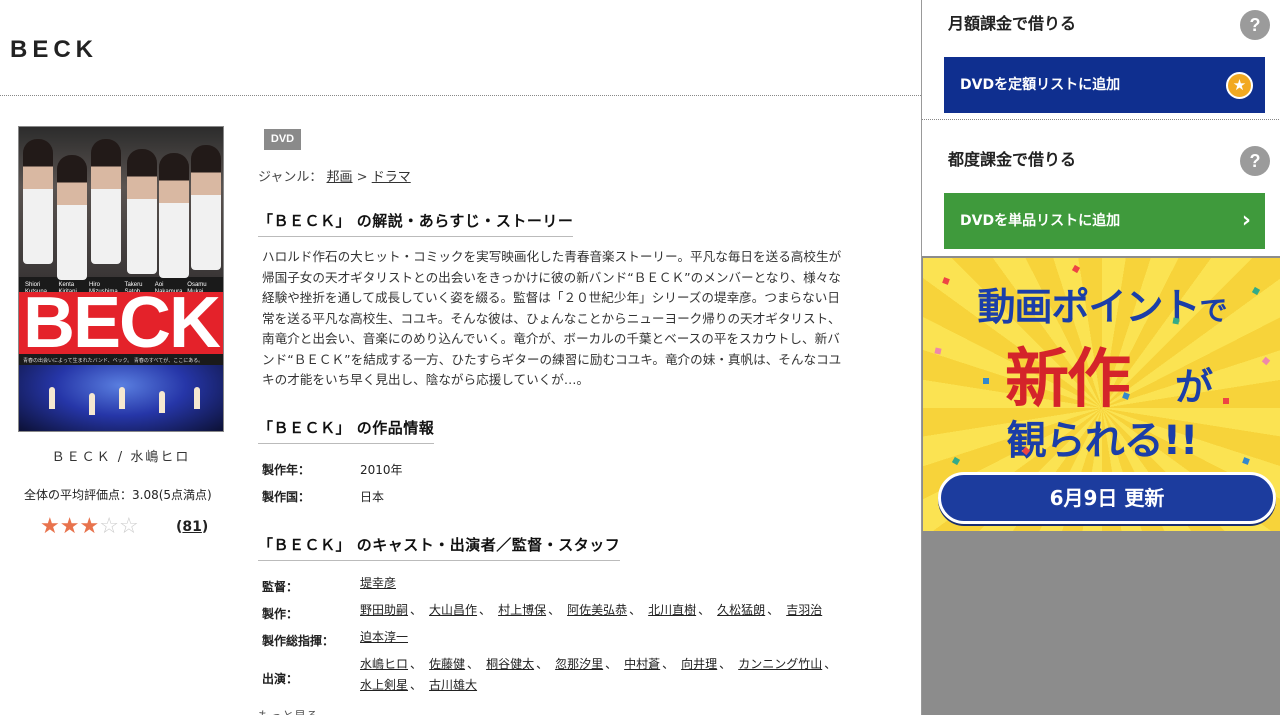 Image resolution: width=1280 pixels, height=715 pixels. Describe the element at coordinates (1012, 23) in the screenshot. I see `monthly-heading: 月額課金で借りる` at that location.